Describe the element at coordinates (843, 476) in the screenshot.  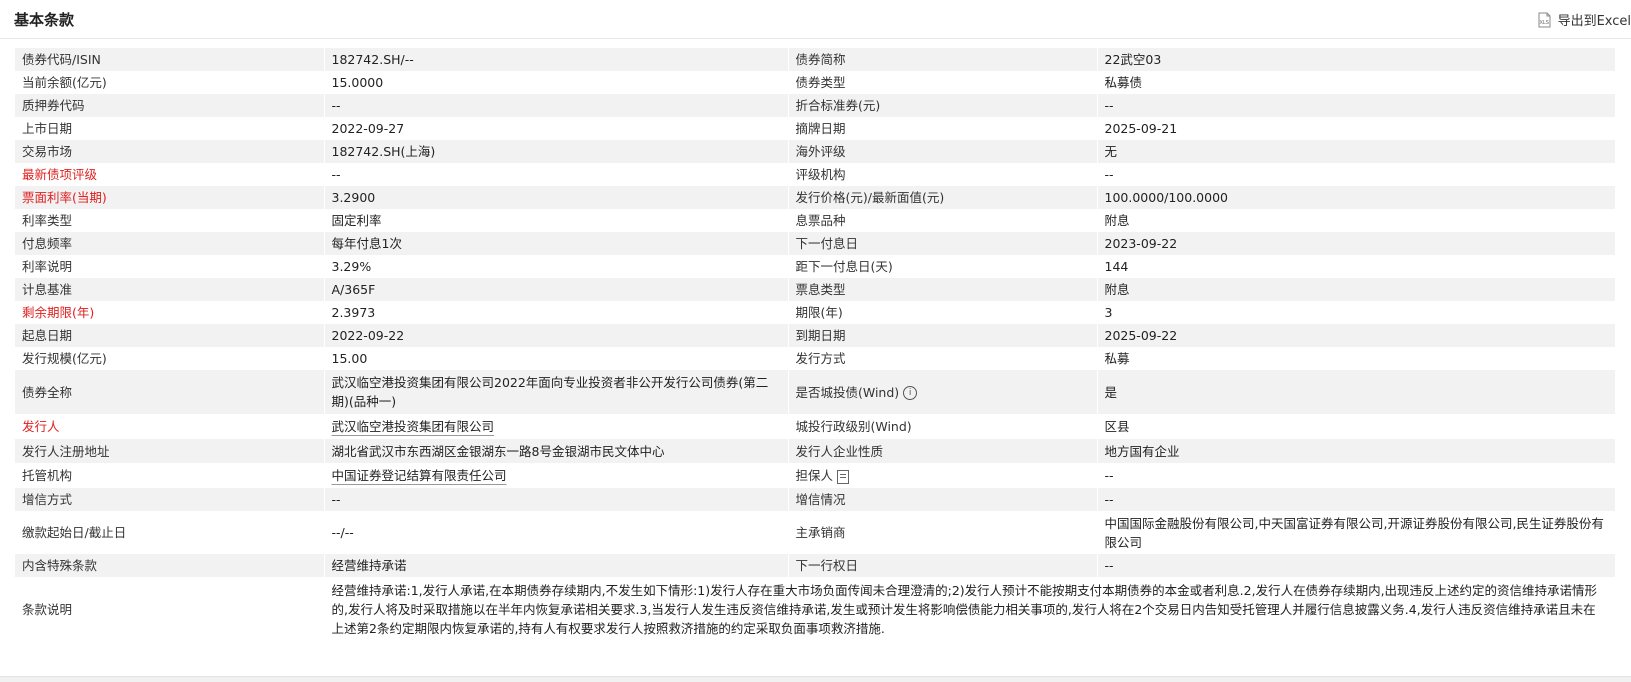
I see `document-icon` at that location.